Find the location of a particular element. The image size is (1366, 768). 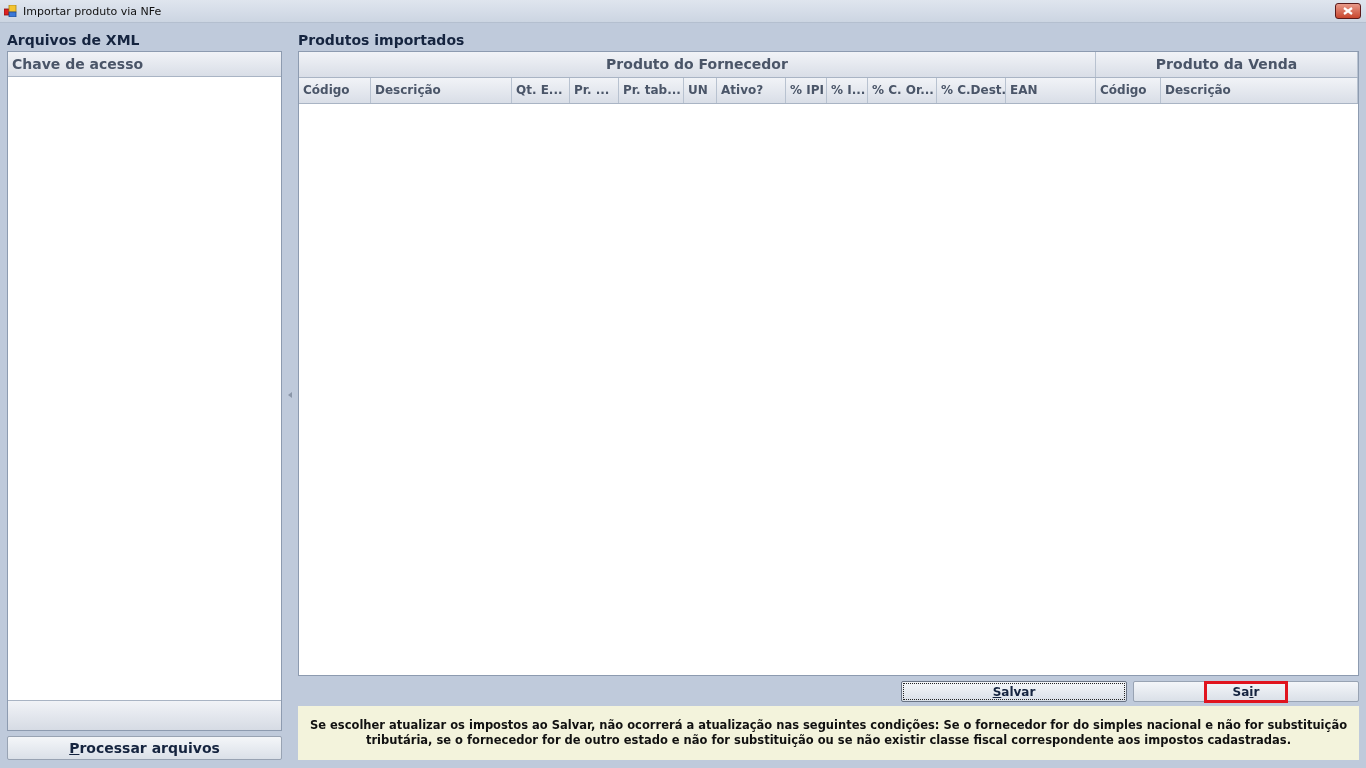

column-header: EAN is located at coordinates (1051, 90).